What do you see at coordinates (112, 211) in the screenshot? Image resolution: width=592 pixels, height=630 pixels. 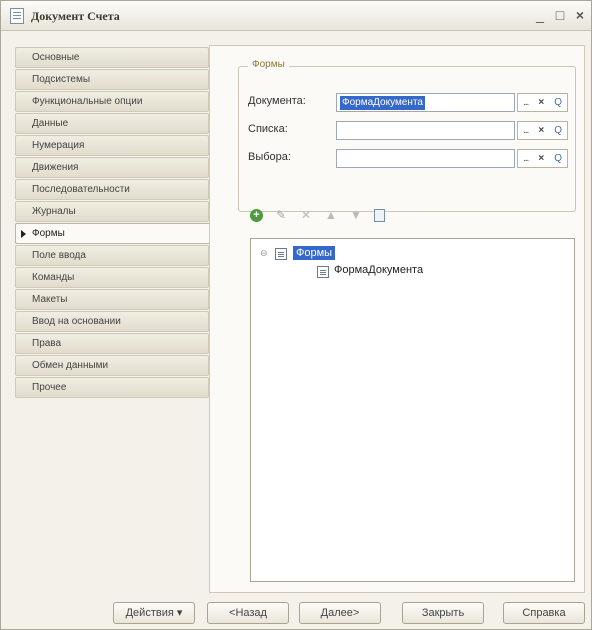 I see `sidebar-item-zhurnaly: Журналы` at bounding box center [112, 211].